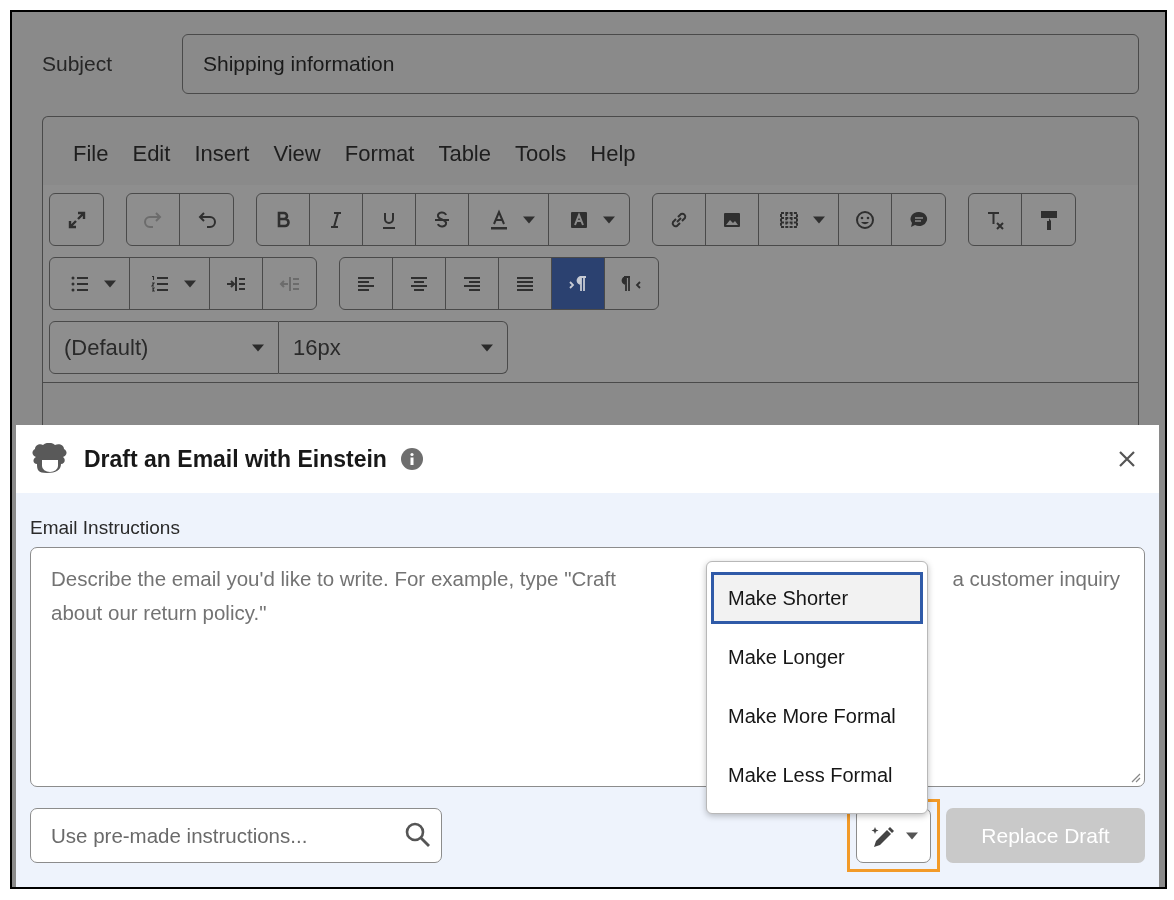  I want to click on subject-field: Shipping information, so click(660, 64).